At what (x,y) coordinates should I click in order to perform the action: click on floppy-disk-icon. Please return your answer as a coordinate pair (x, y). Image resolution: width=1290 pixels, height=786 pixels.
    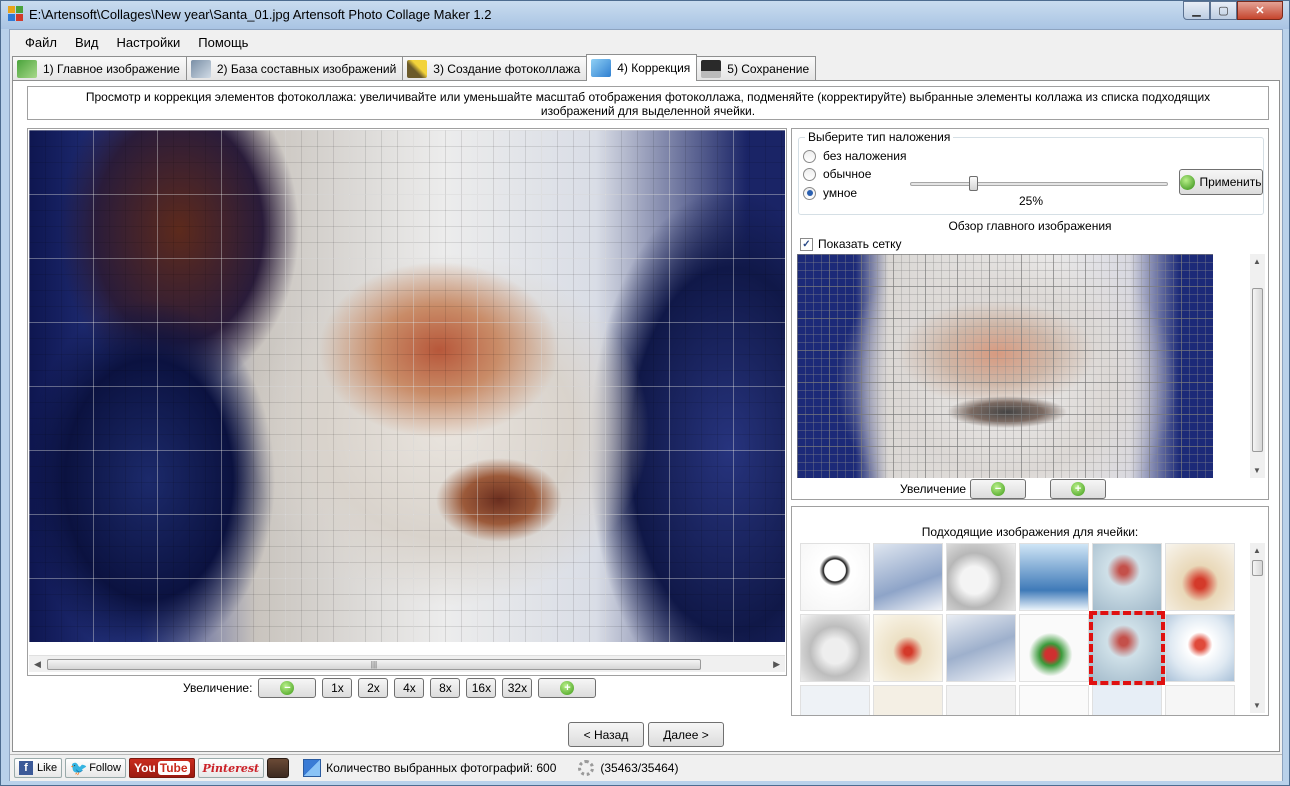
    Looking at the image, I should click on (711, 69).